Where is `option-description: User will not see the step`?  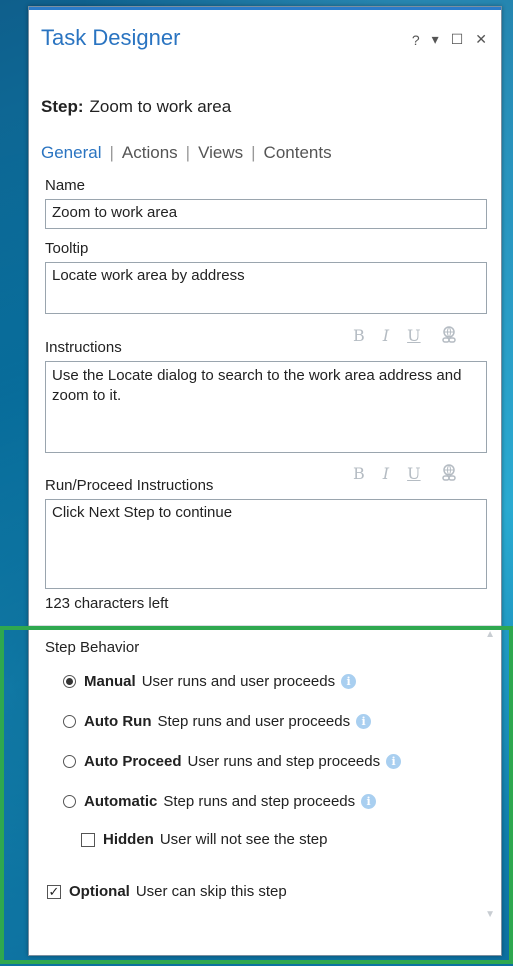
option-description: User will not see the step is located at coordinates (243, 839).